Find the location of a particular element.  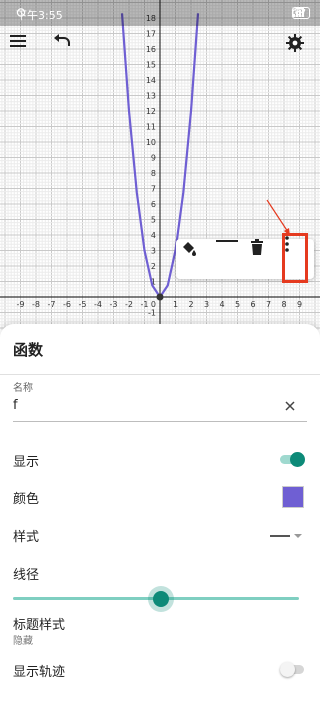

y-tick-label: 4 is located at coordinates (153, 235).